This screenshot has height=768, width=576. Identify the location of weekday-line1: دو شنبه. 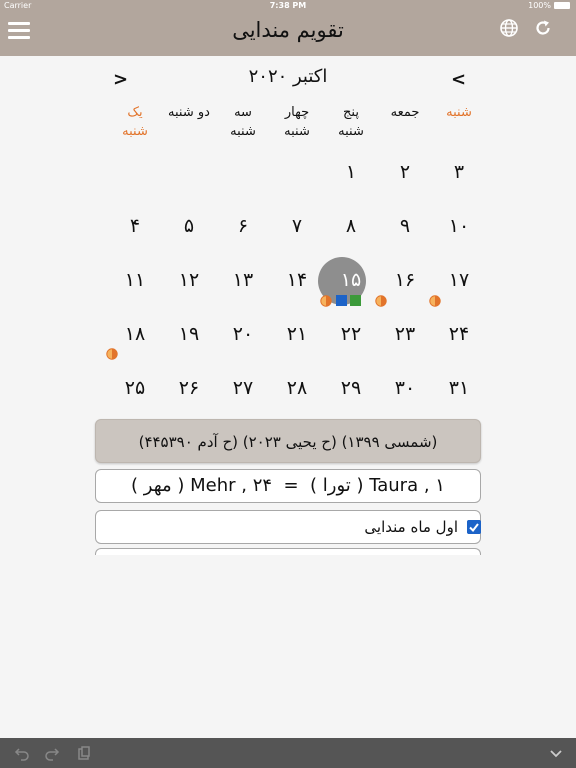
(189, 112).